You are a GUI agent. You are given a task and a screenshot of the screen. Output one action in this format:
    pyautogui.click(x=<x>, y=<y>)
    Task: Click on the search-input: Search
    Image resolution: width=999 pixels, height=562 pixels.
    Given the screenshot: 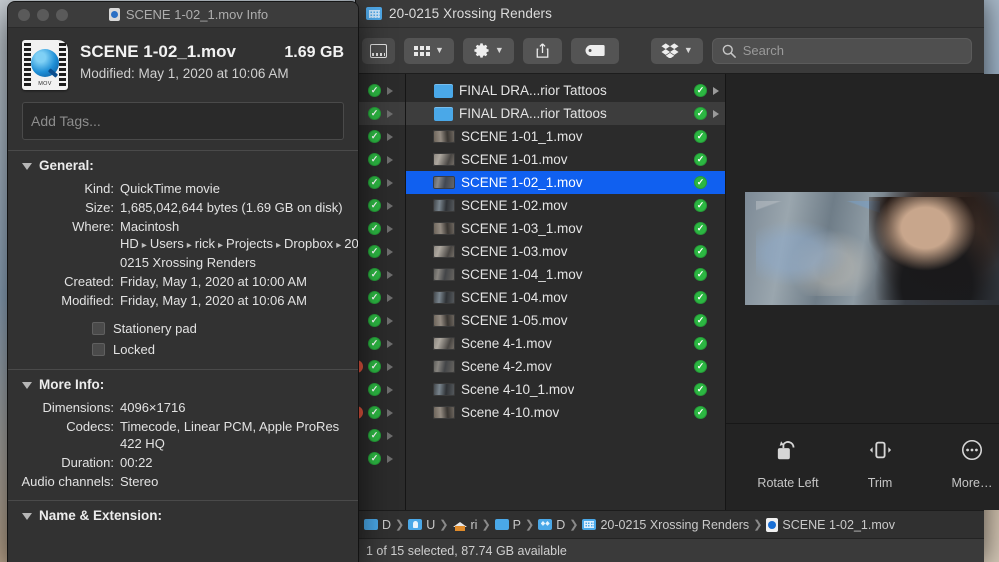 What is the action you would take?
    pyautogui.click(x=841, y=50)
    